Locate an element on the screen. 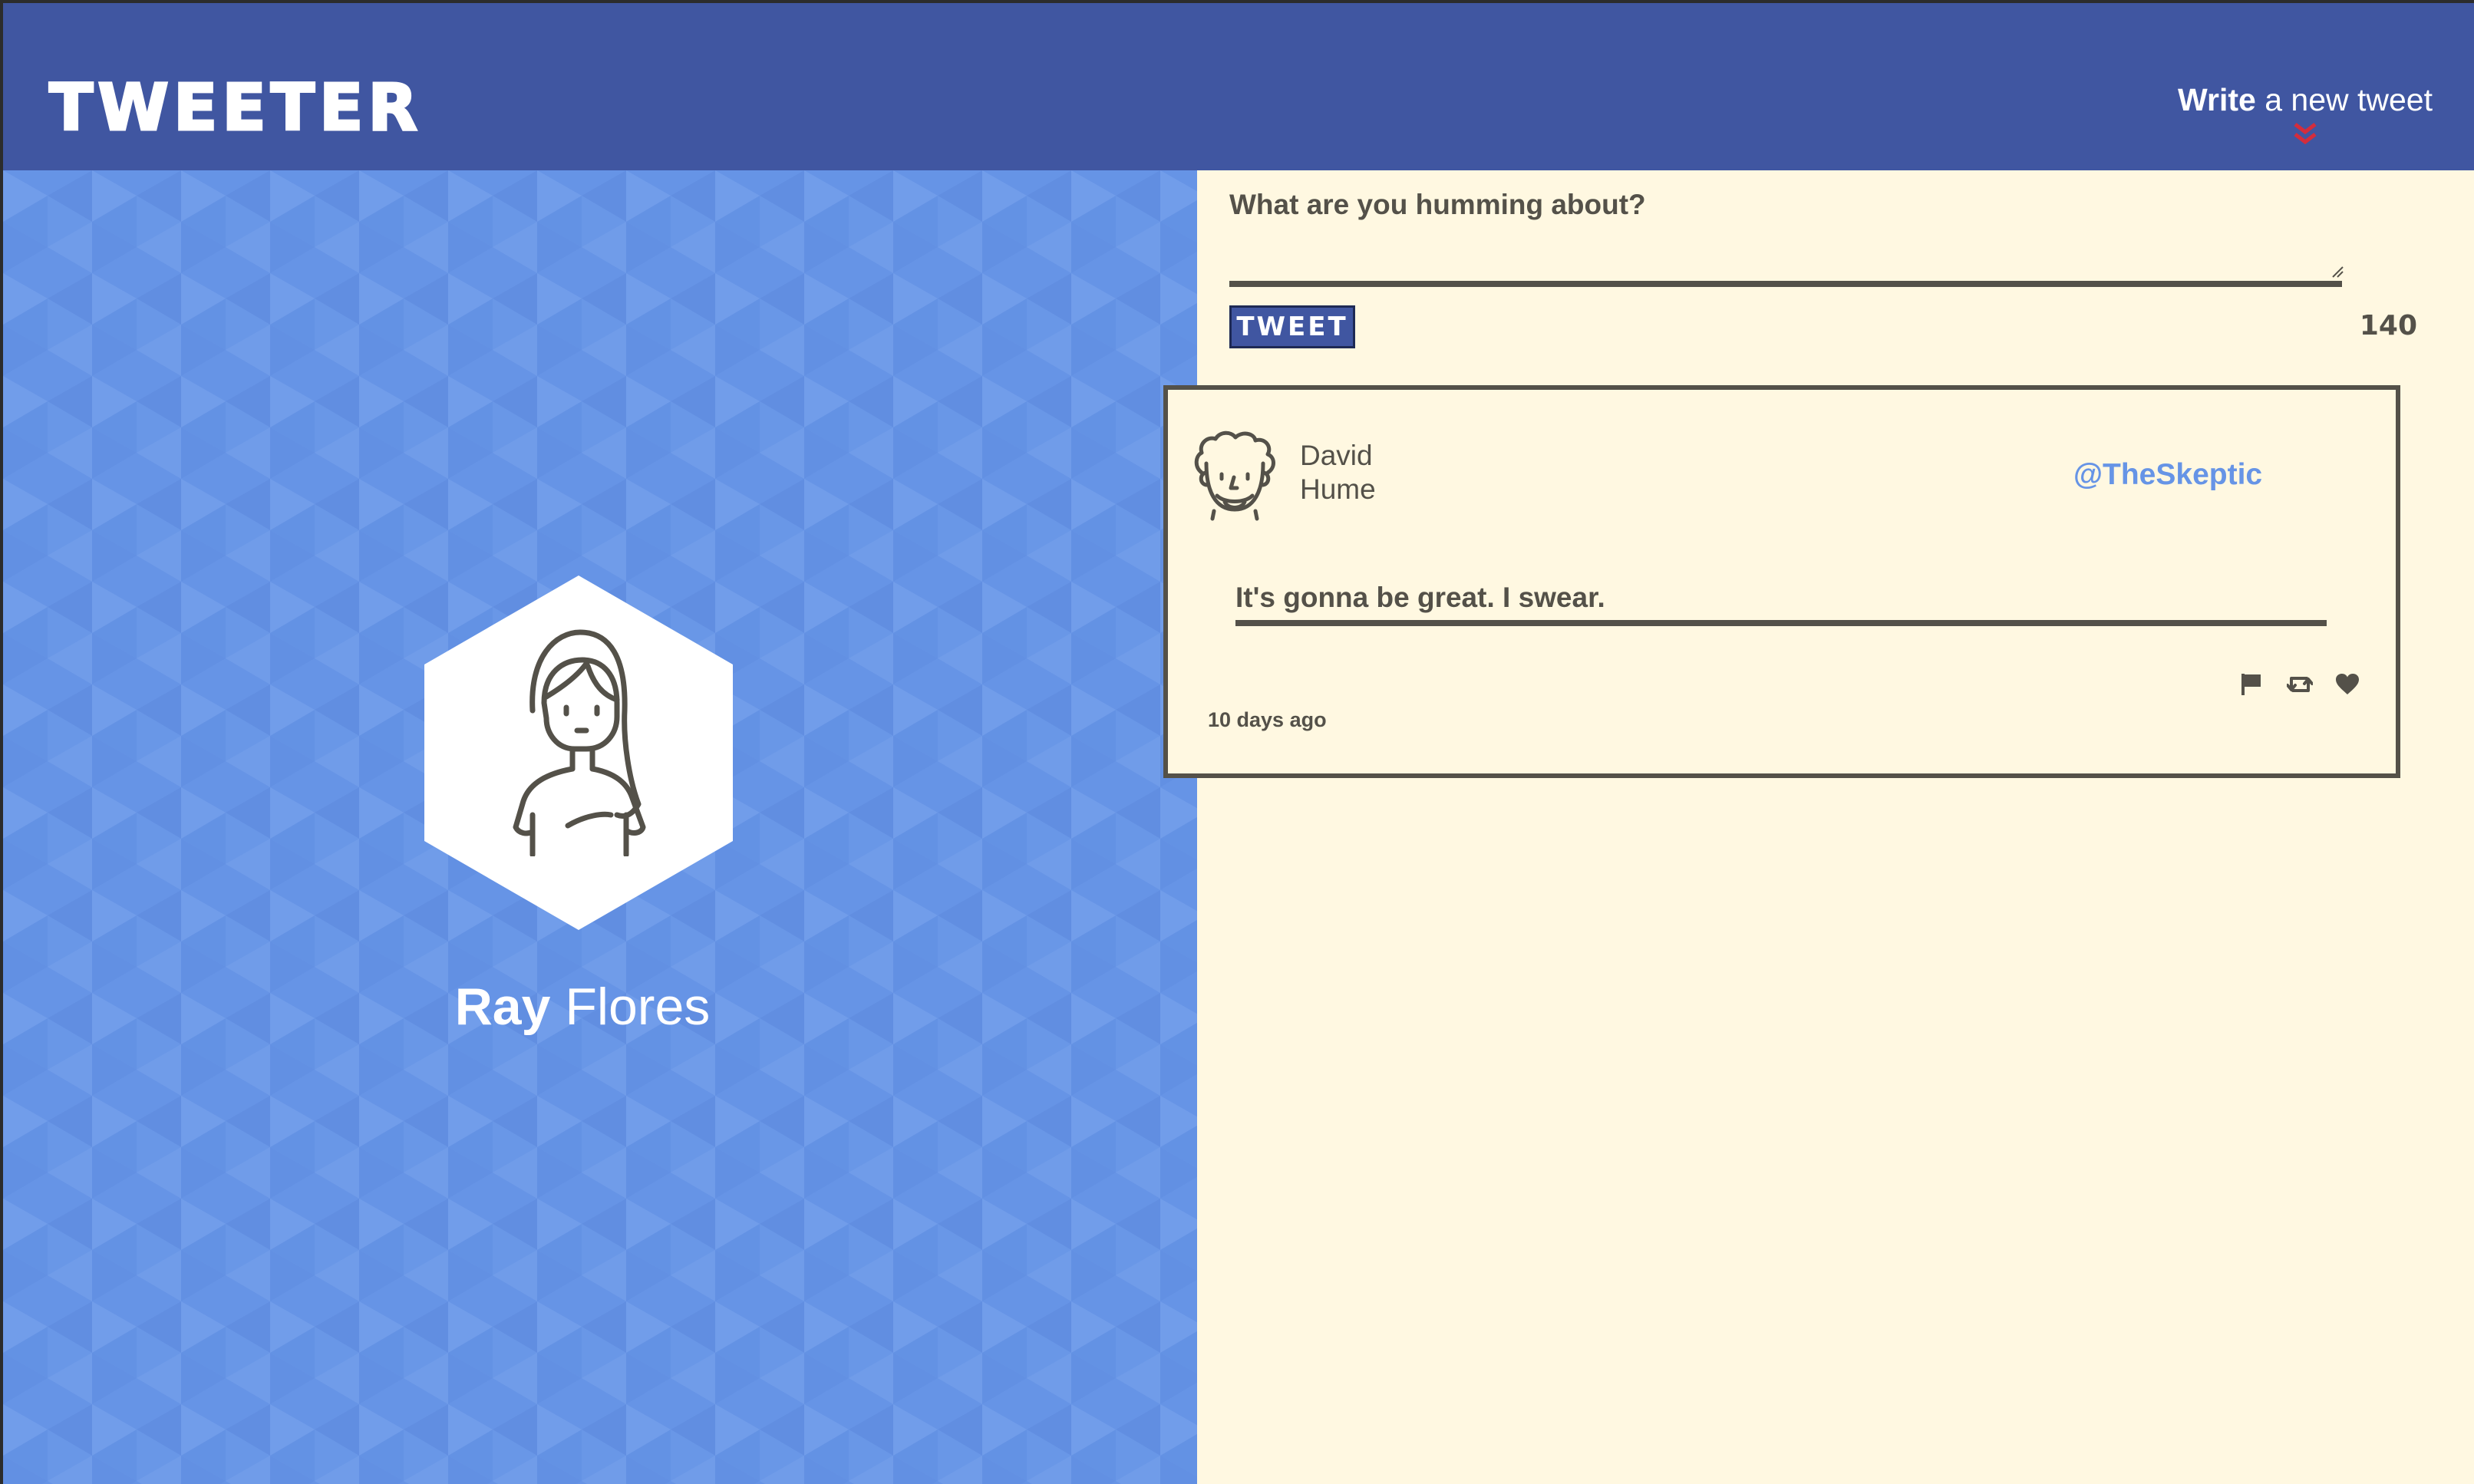 The image size is (2474, 1484). character-counter: 140 is located at coordinates (2388, 325).